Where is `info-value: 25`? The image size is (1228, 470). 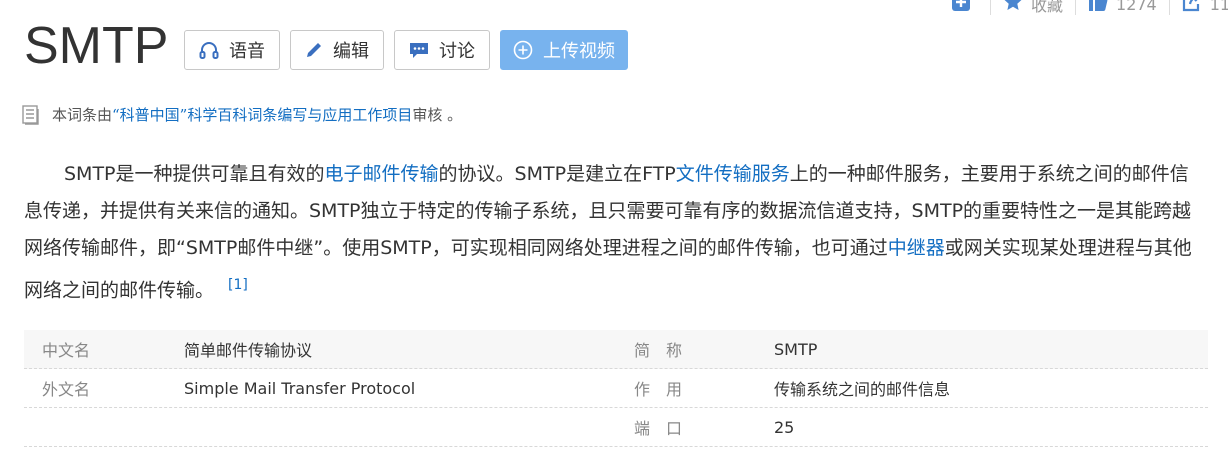
info-value: 25 is located at coordinates (784, 427).